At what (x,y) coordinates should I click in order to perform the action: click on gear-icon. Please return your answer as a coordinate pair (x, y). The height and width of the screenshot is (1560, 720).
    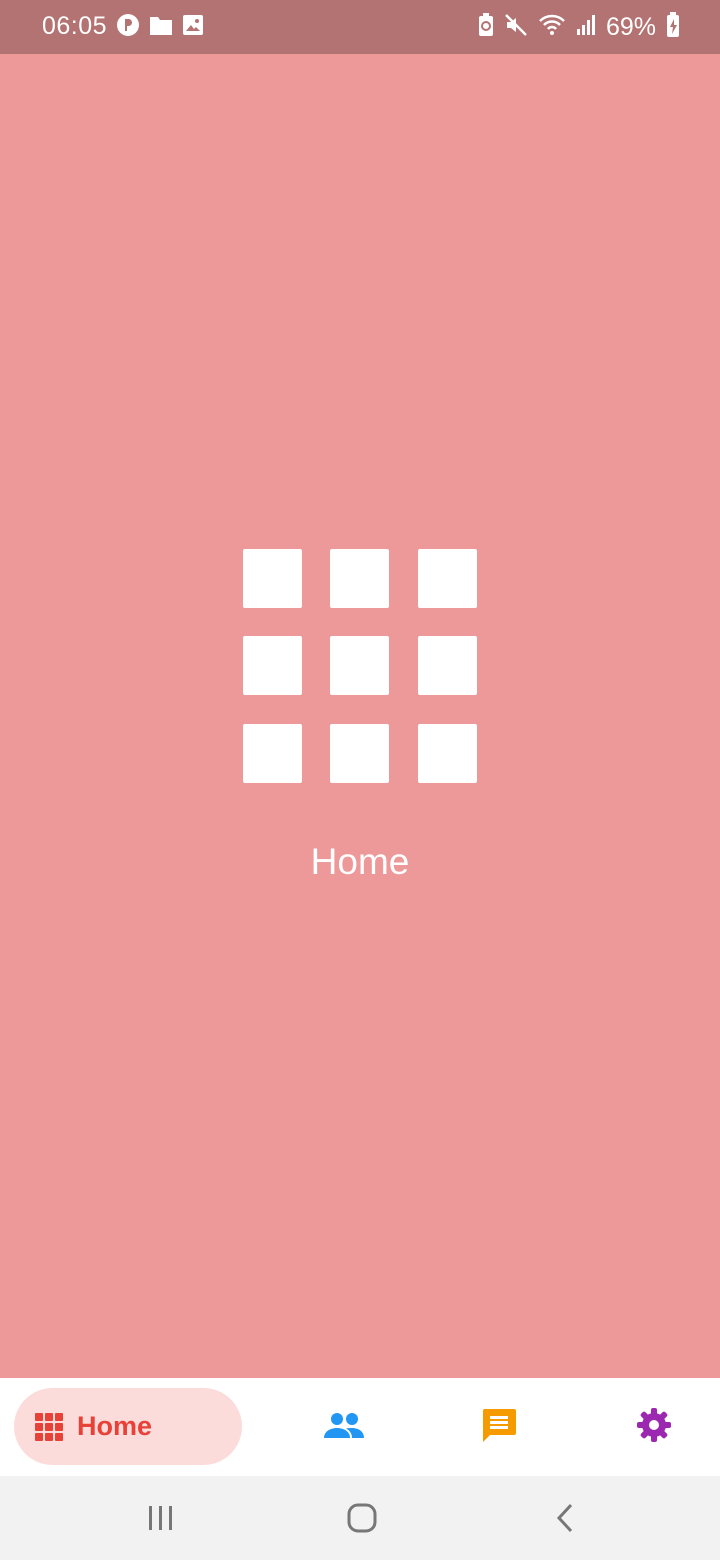
    Looking at the image, I should click on (654, 1427).